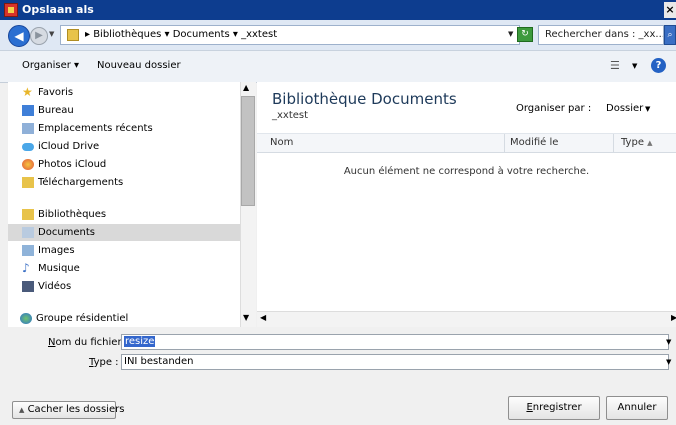 Image resolution: width=676 pixels, height=425 pixels. I want to click on videos-icon, so click(28, 286).